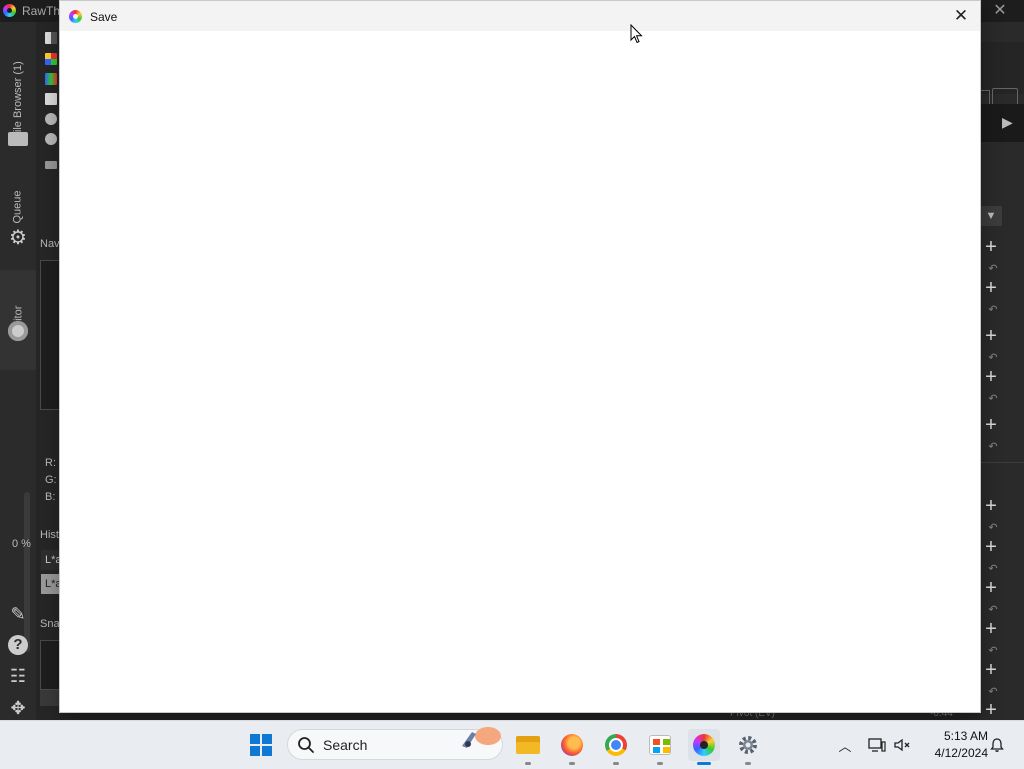 The height and width of the screenshot is (769, 1024). I want to click on navigator-preview, so click(51, 335).